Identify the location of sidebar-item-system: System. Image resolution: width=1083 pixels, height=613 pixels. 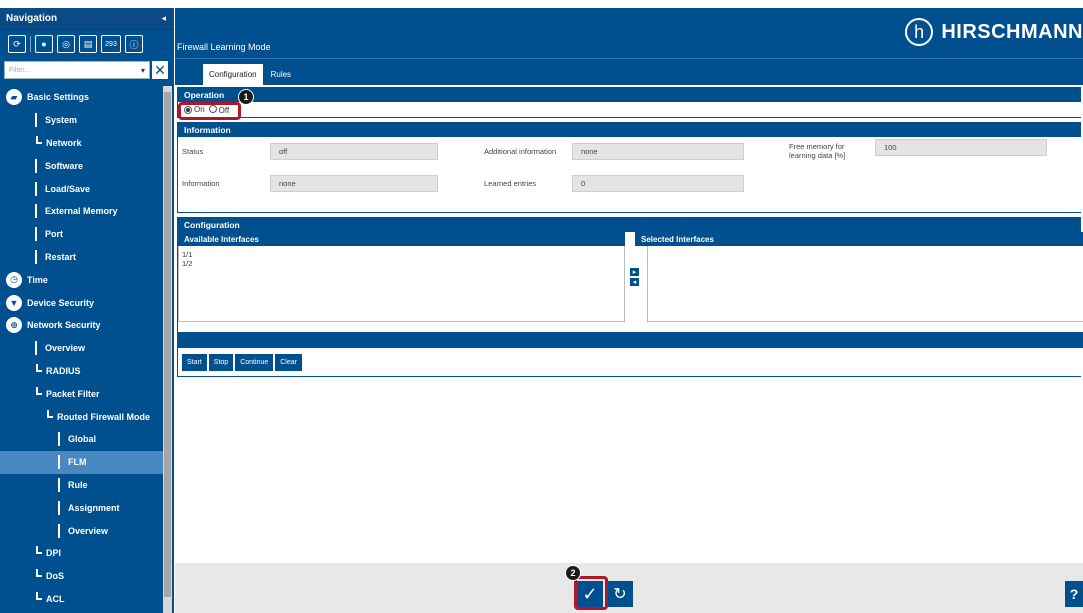
(81, 120).